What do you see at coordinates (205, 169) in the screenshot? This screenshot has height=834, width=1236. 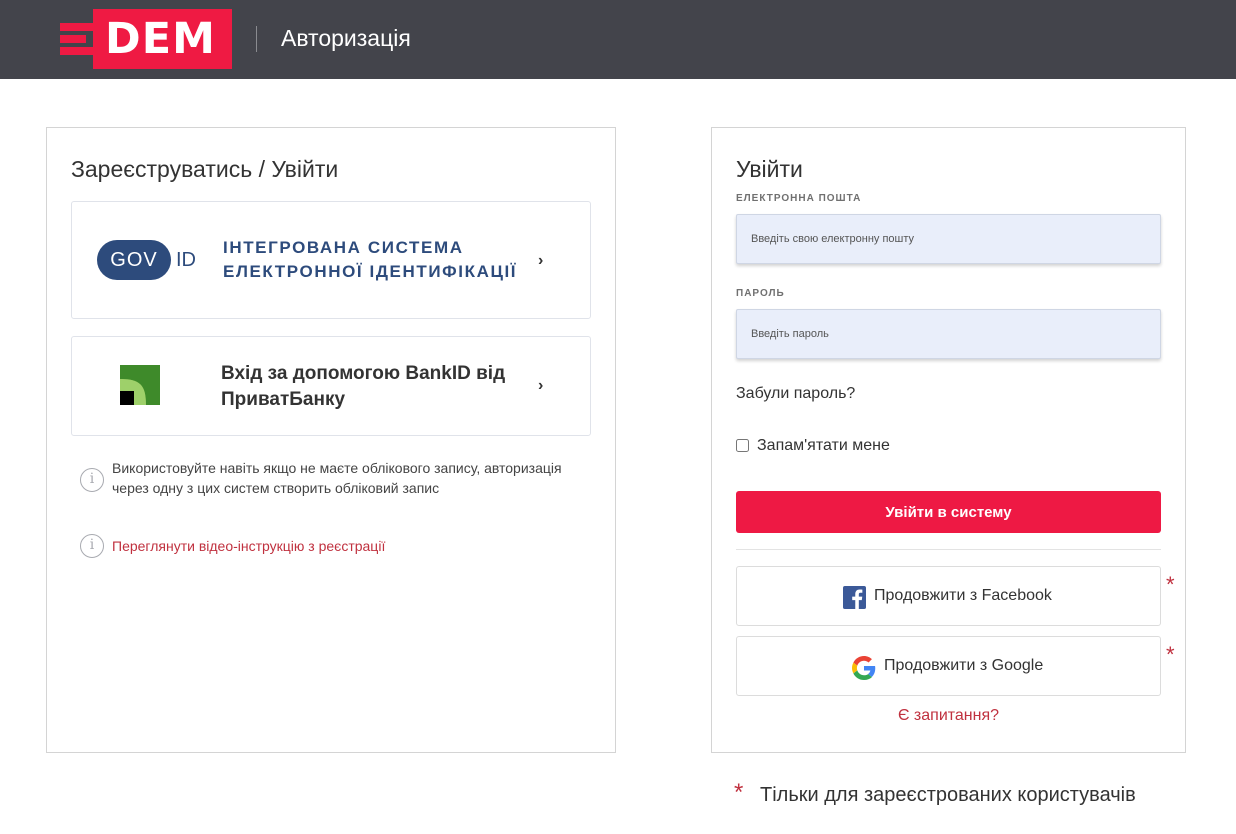 I see `register-title: Зареєструватись / Увійти` at bounding box center [205, 169].